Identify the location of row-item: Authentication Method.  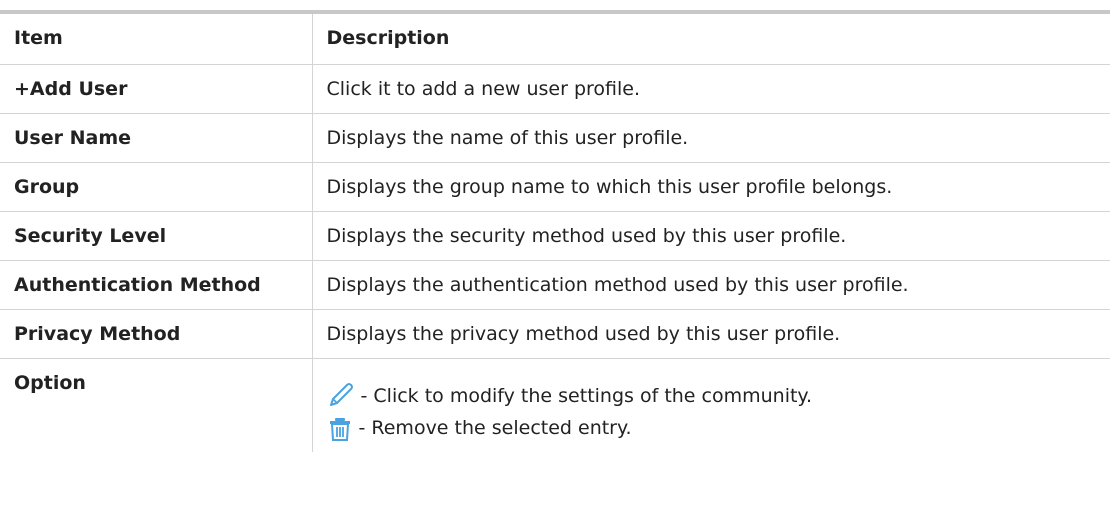
(156, 285).